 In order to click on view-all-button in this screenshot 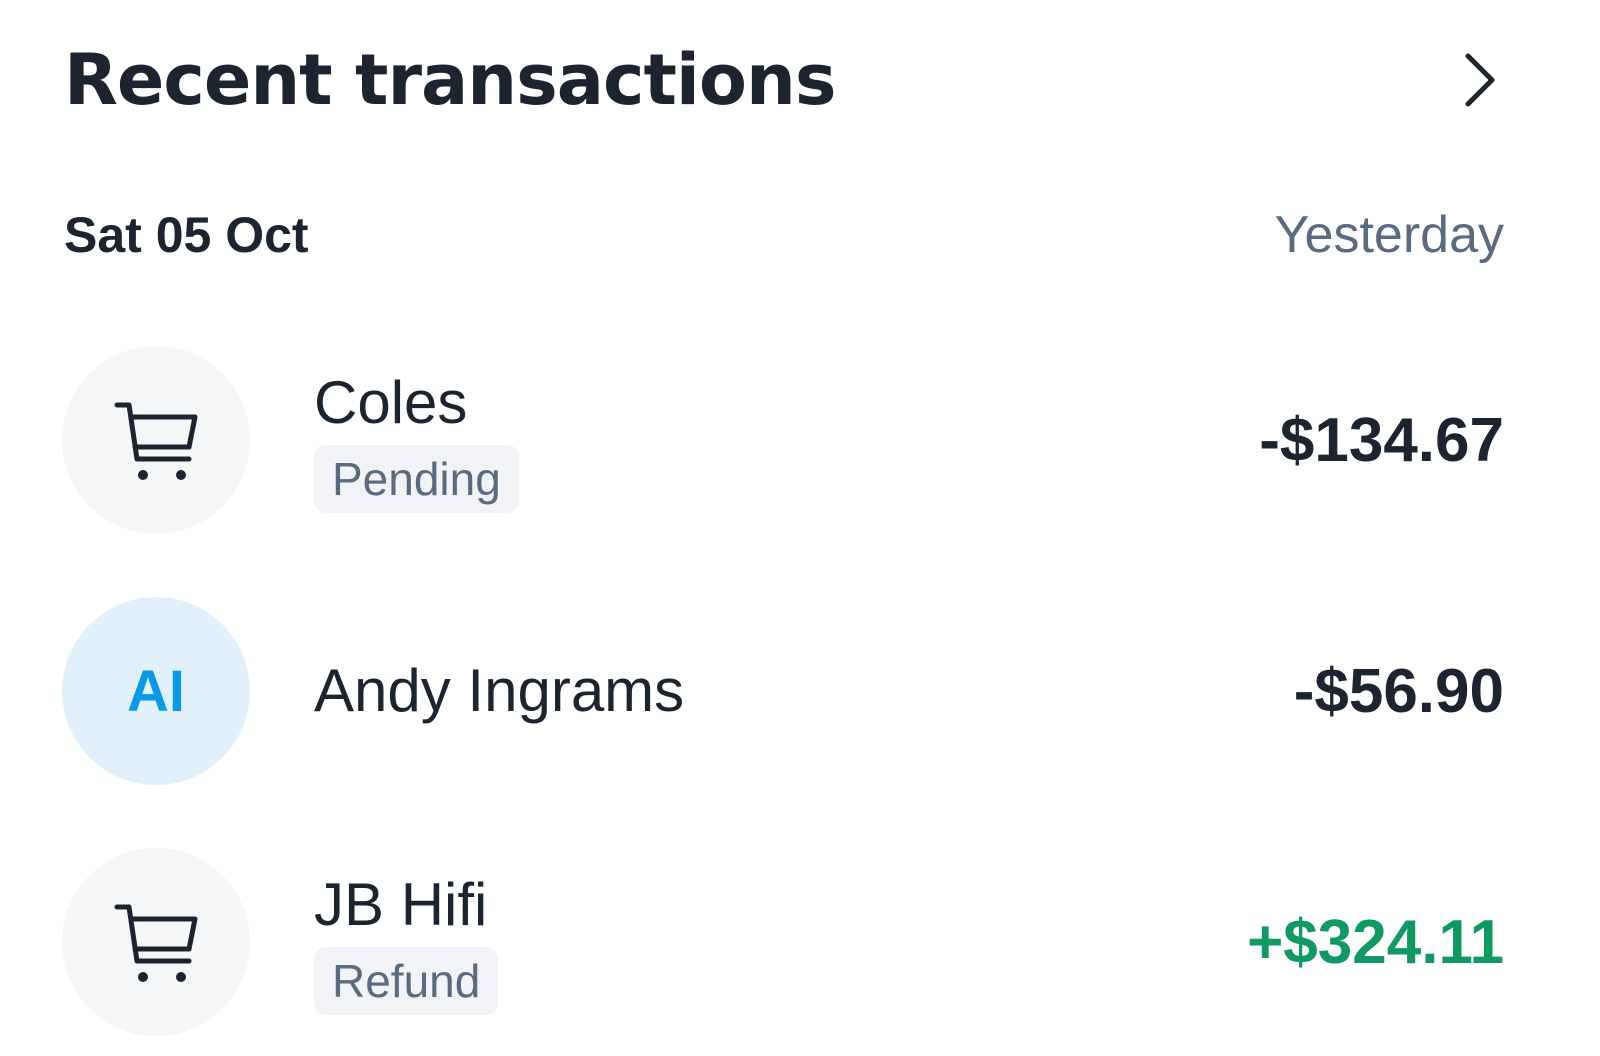, I will do `click(1480, 80)`.